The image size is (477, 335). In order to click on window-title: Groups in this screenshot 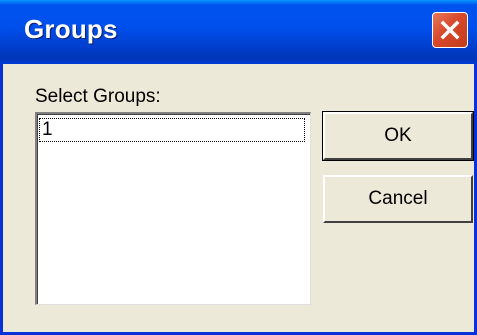, I will do `click(71, 29)`.